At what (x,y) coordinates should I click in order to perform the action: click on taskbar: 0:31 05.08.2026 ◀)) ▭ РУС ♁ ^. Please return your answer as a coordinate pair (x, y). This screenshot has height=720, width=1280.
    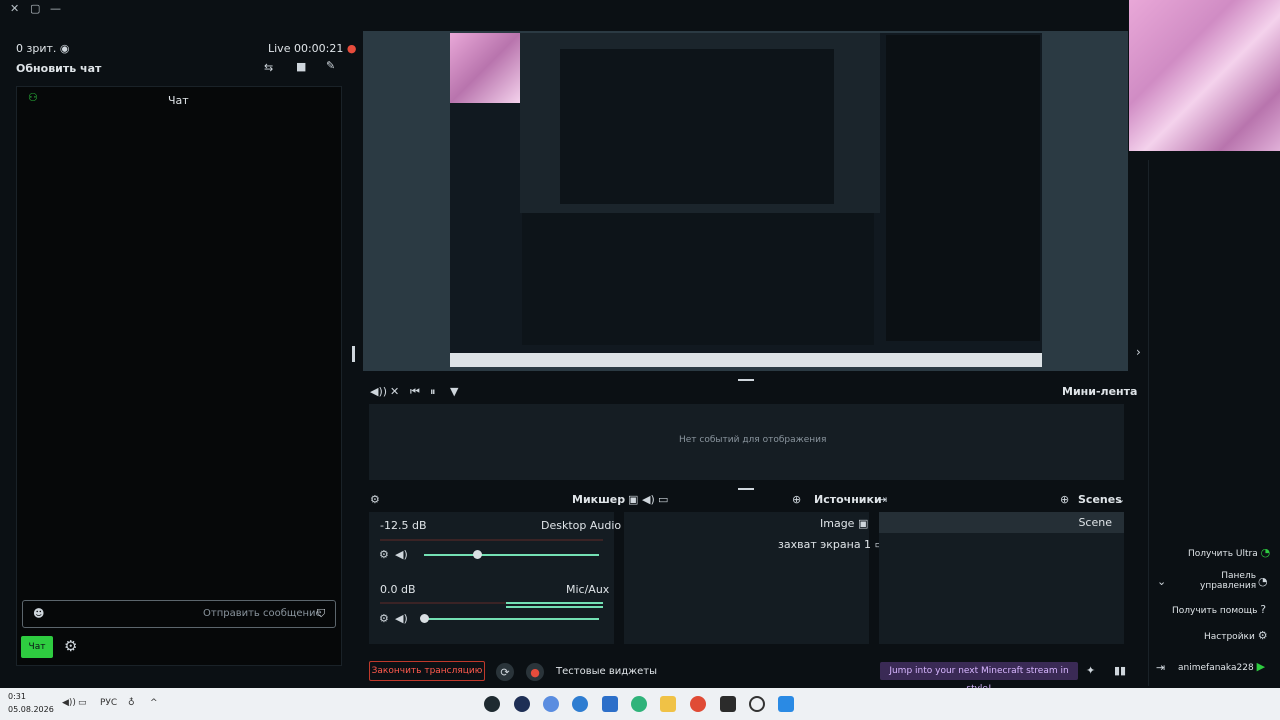
    Looking at the image, I should click on (640, 704).